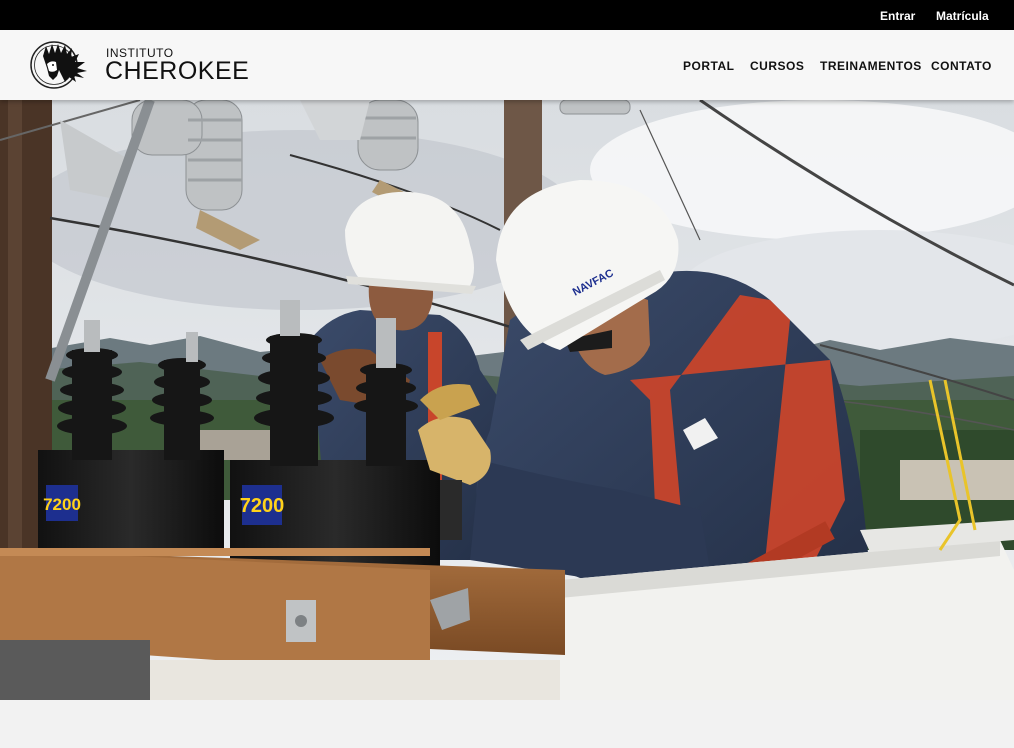  I want to click on brand-title: CHEROKEE, so click(177, 71).